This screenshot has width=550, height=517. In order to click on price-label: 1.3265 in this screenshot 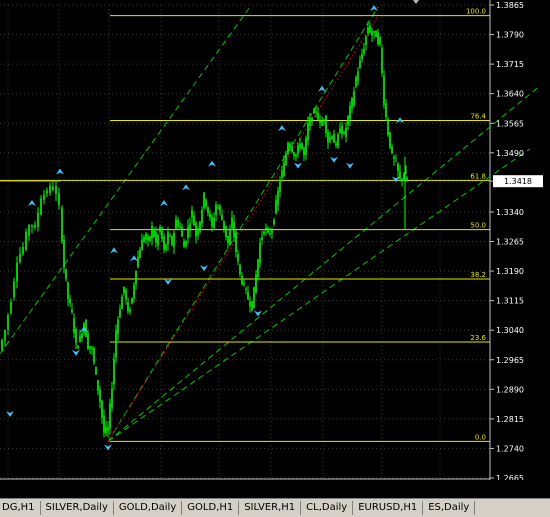, I will do `click(510, 242)`.